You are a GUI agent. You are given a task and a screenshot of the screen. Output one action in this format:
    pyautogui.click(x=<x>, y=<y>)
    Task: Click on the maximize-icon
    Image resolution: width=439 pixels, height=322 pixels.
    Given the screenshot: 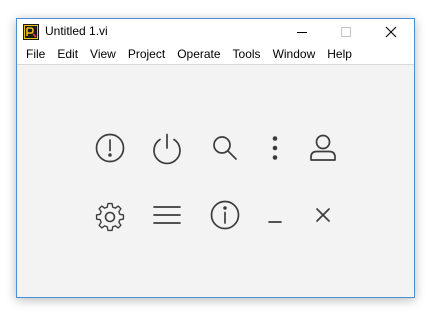 What is the action you would take?
    pyautogui.click(x=346, y=31)
    